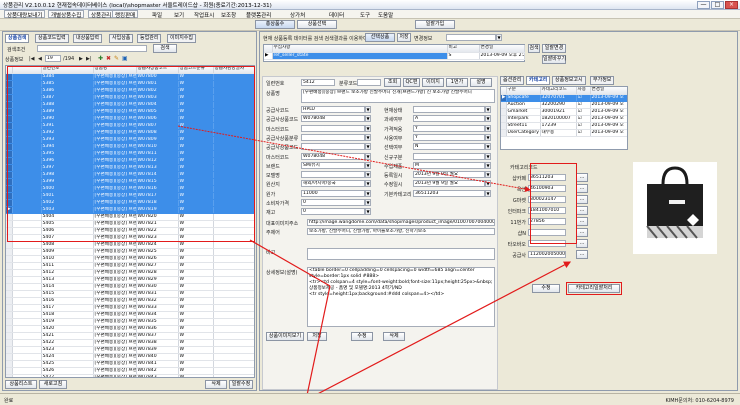  What do you see at coordinates (9, 401) in the screenshot?
I see `status-text: 완료` at bounding box center [9, 401].